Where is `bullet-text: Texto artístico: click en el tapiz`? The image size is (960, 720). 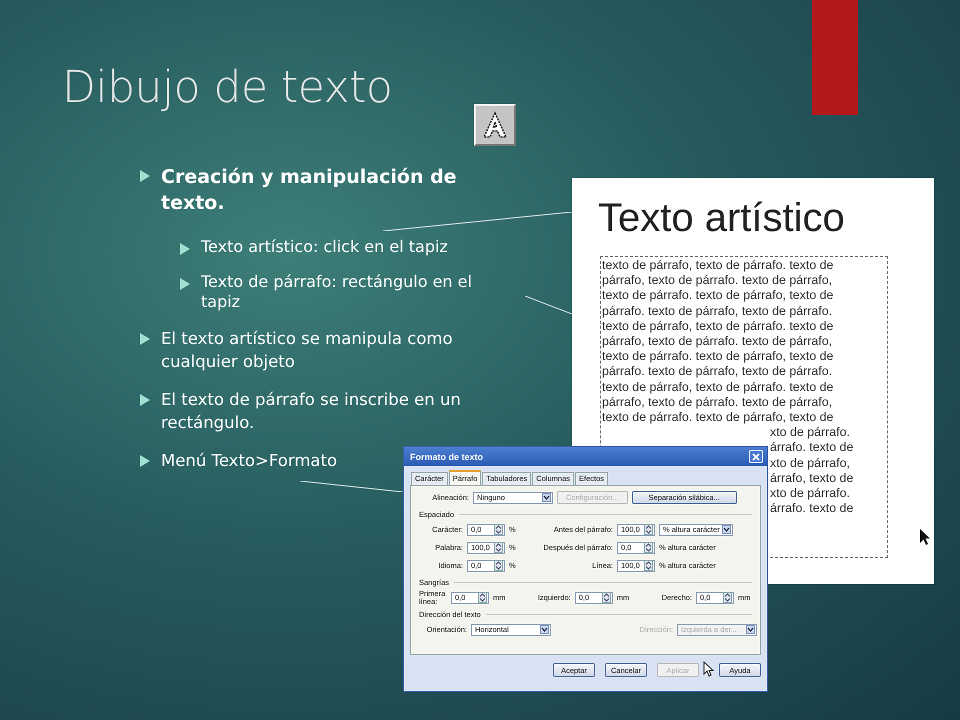 bullet-text: Texto artístico: click en el tapiz is located at coordinates (324, 247).